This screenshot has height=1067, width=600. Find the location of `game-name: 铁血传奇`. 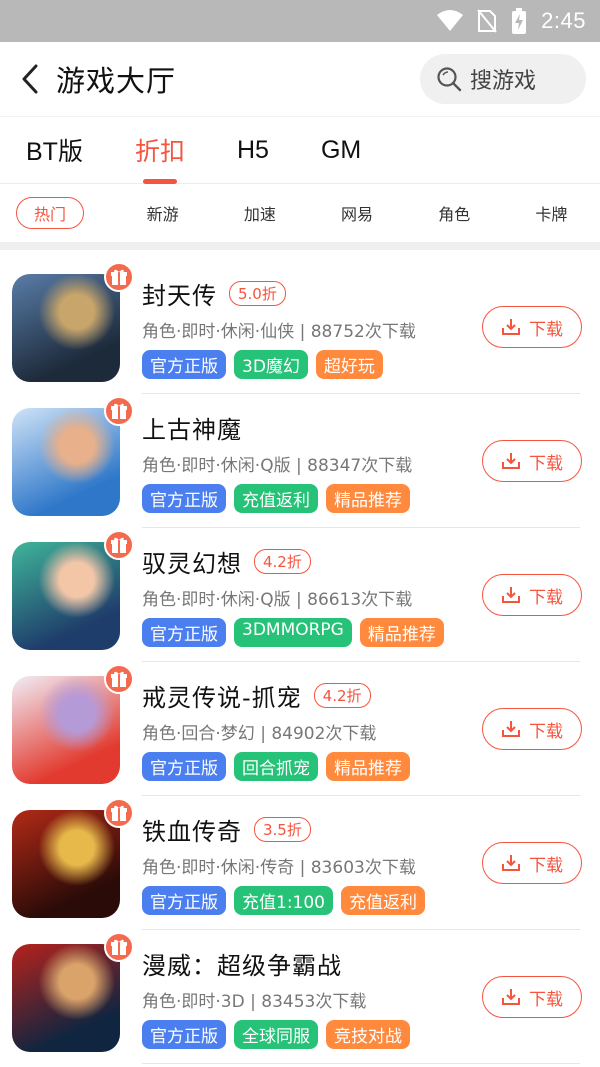

game-name: 铁血传奇 is located at coordinates (192, 831).